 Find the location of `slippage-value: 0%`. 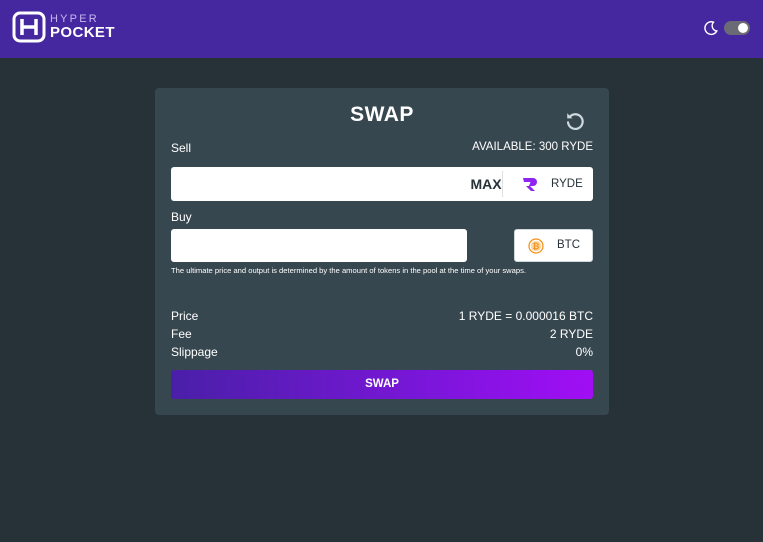

slippage-value: 0% is located at coordinates (584, 352).